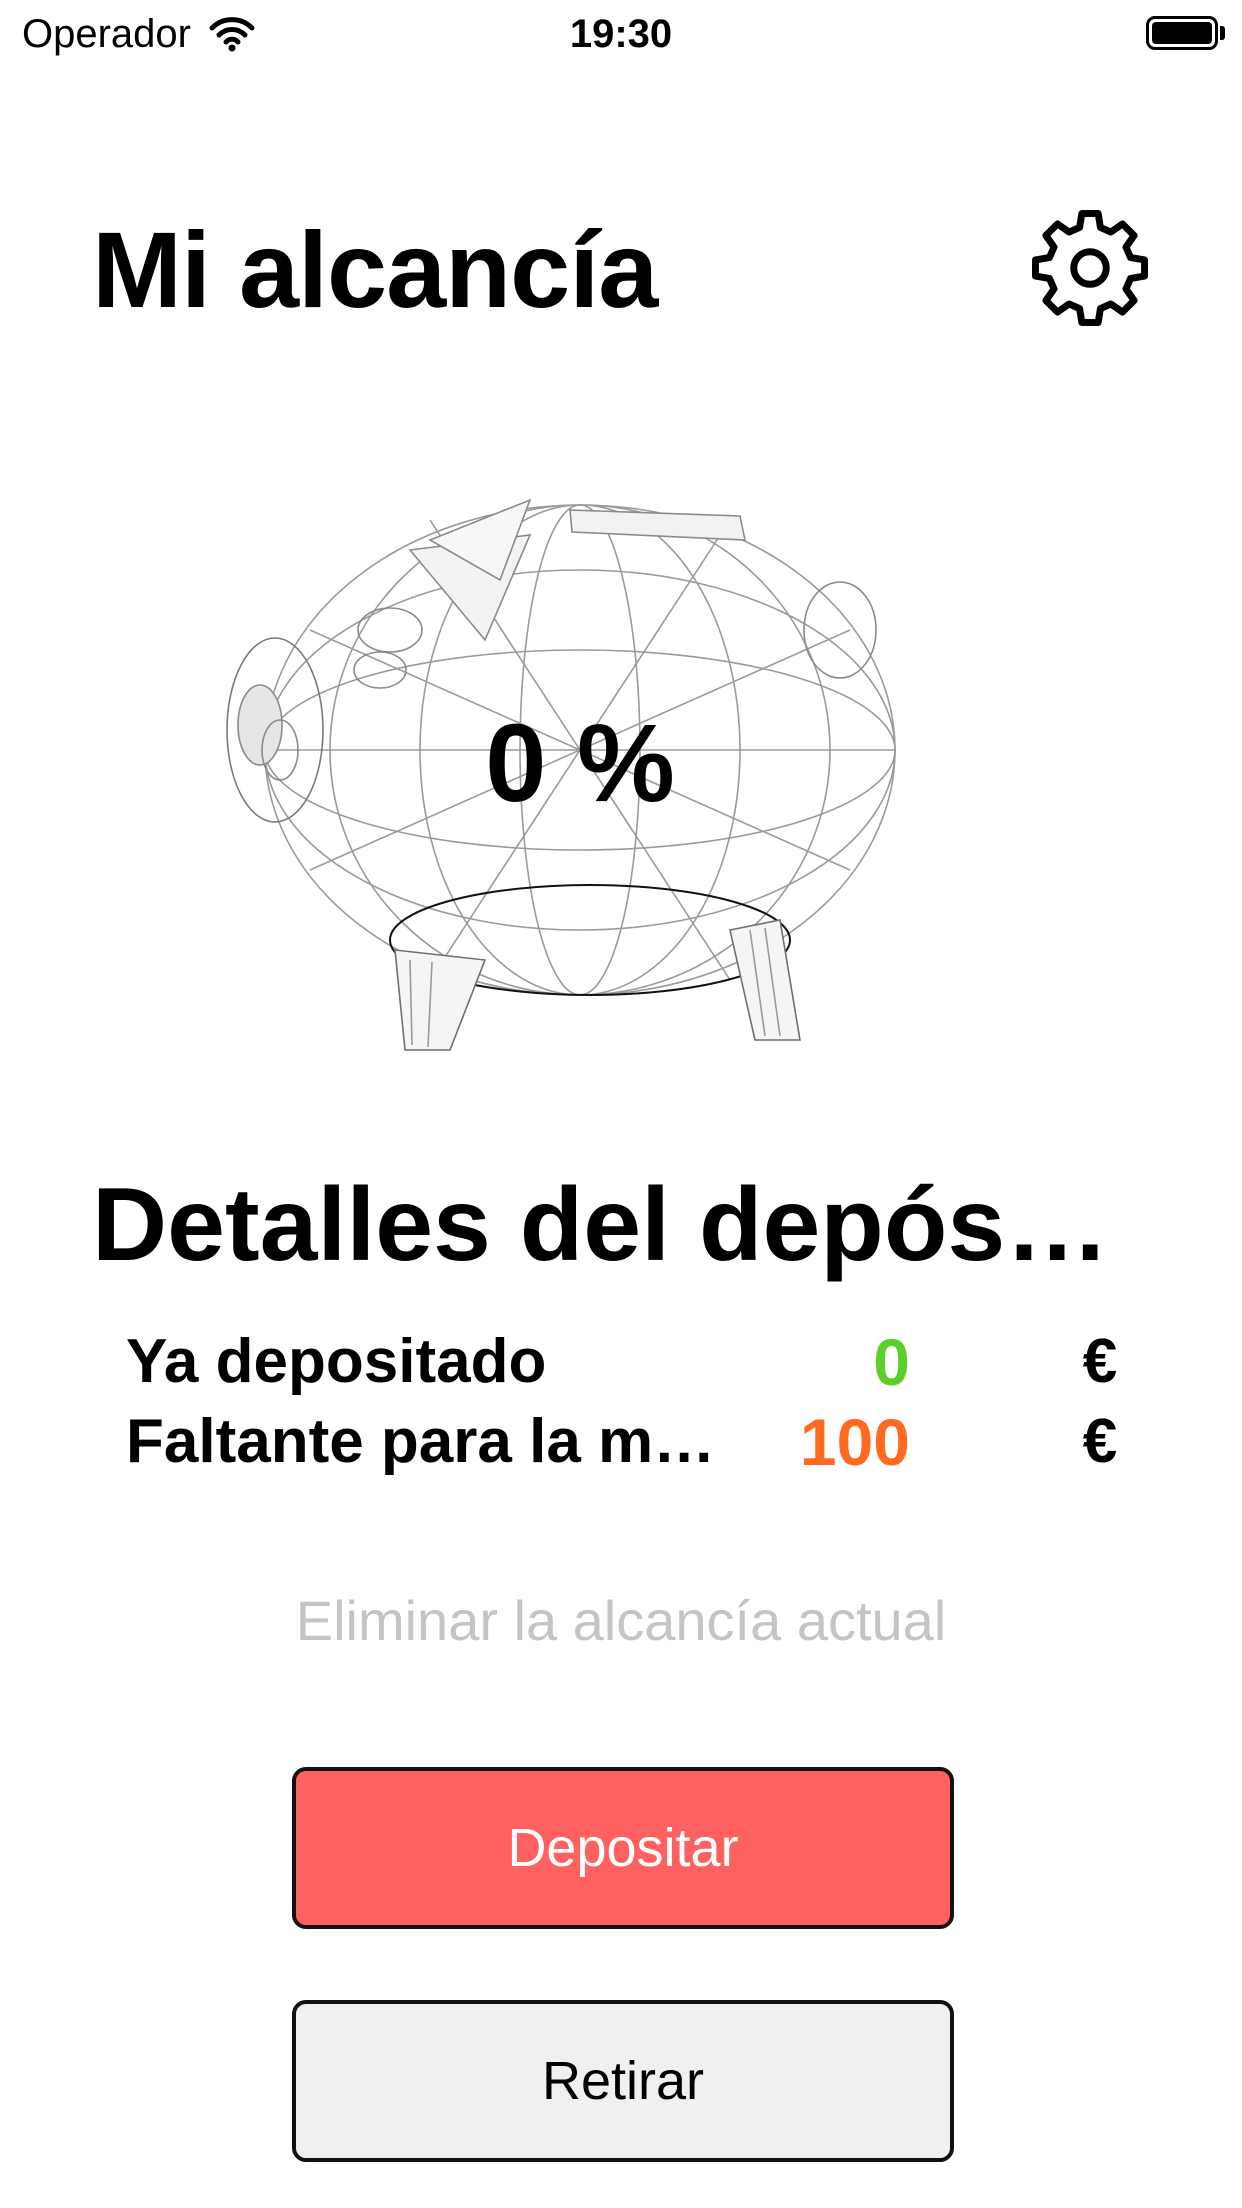 The image size is (1242, 2208). Describe the element at coordinates (1222, 33) in the screenshot. I see `battery-tip` at that location.